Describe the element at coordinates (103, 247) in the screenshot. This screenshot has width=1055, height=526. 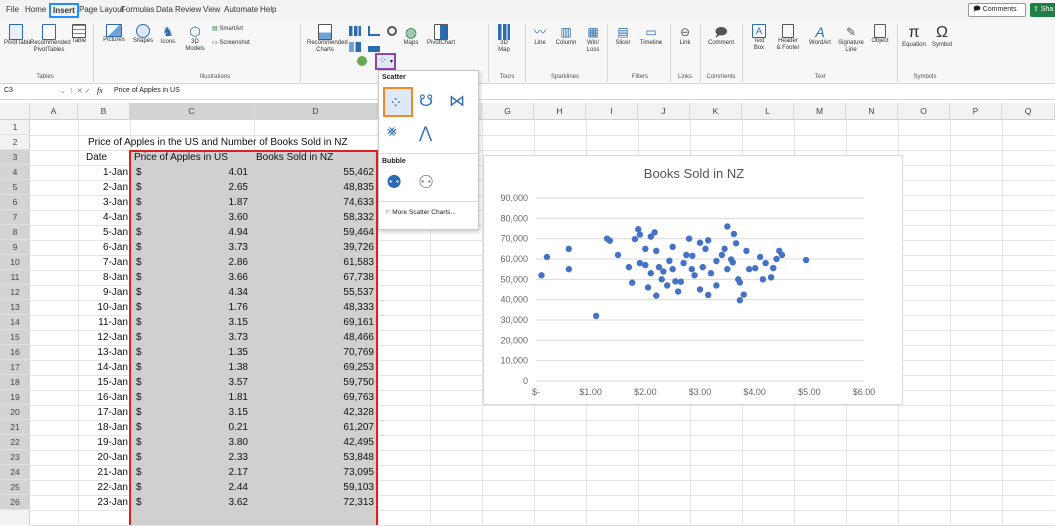
I see `date-cell: 6-Jan` at that location.